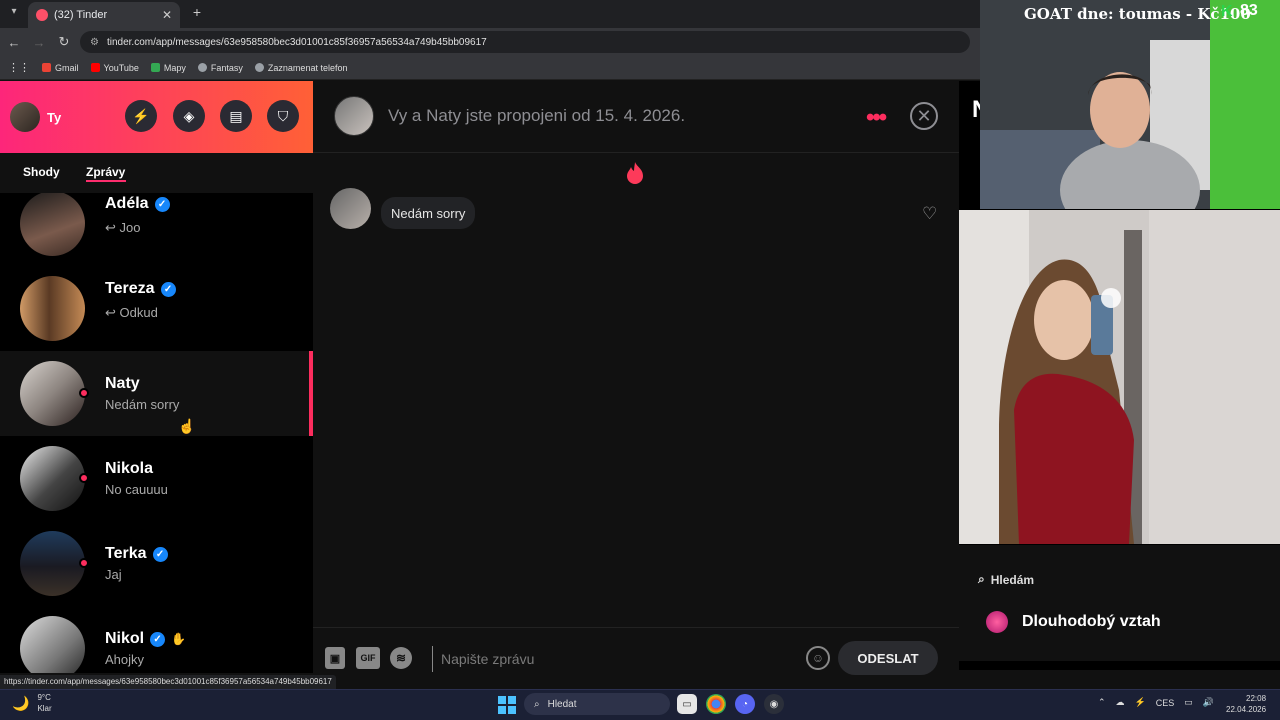 The width and height of the screenshot is (1280, 720). What do you see at coordinates (95, 67) in the screenshot?
I see `youtube-icon` at bounding box center [95, 67].